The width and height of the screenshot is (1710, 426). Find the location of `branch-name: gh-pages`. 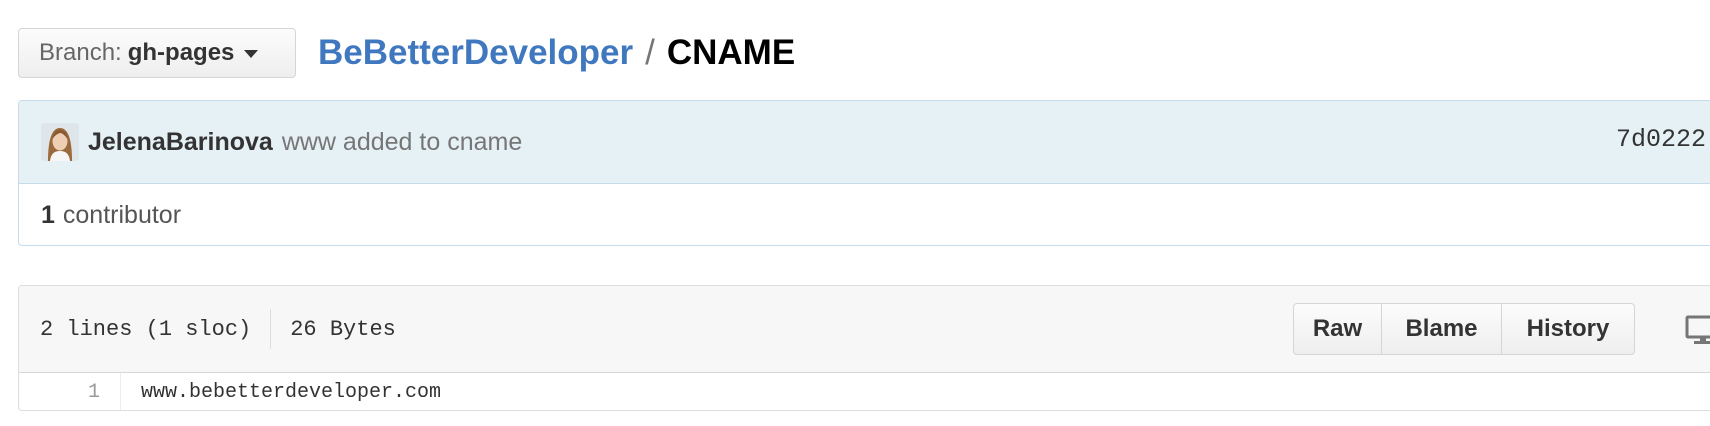

branch-name: gh-pages is located at coordinates (181, 52).